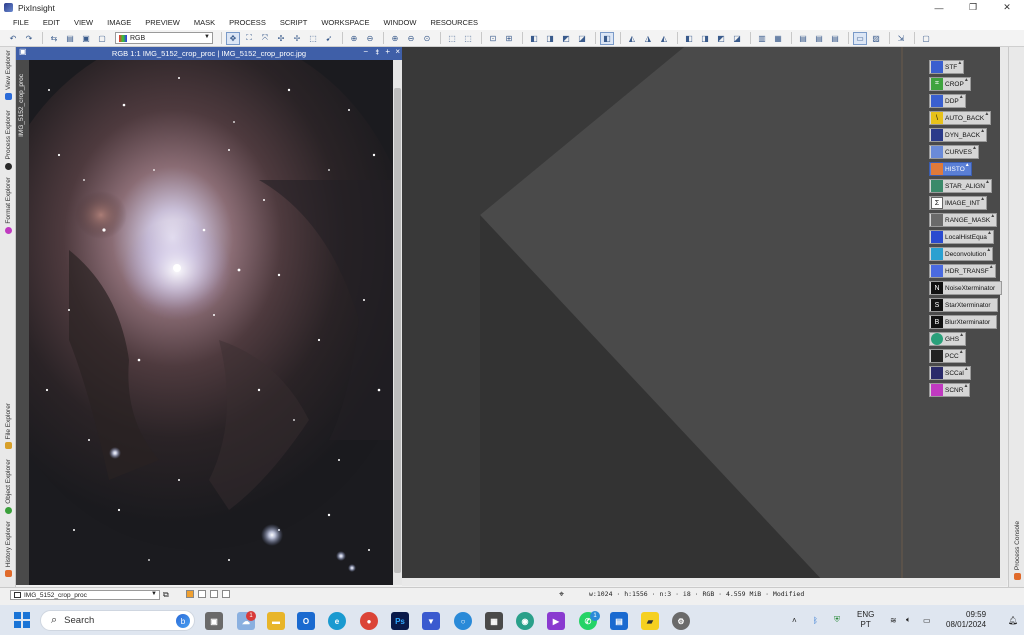 Image resolution: width=1024 pixels, height=635 pixels. What do you see at coordinates (962, 271) in the screenshot?
I see `process-icon-hdr: HDR_TRANSF ▲` at bounding box center [962, 271].